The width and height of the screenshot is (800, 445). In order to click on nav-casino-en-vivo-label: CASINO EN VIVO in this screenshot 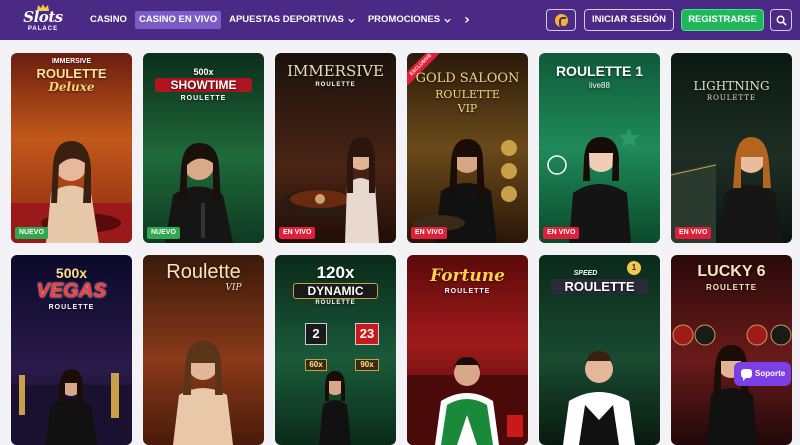, I will do `click(178, 19)`.